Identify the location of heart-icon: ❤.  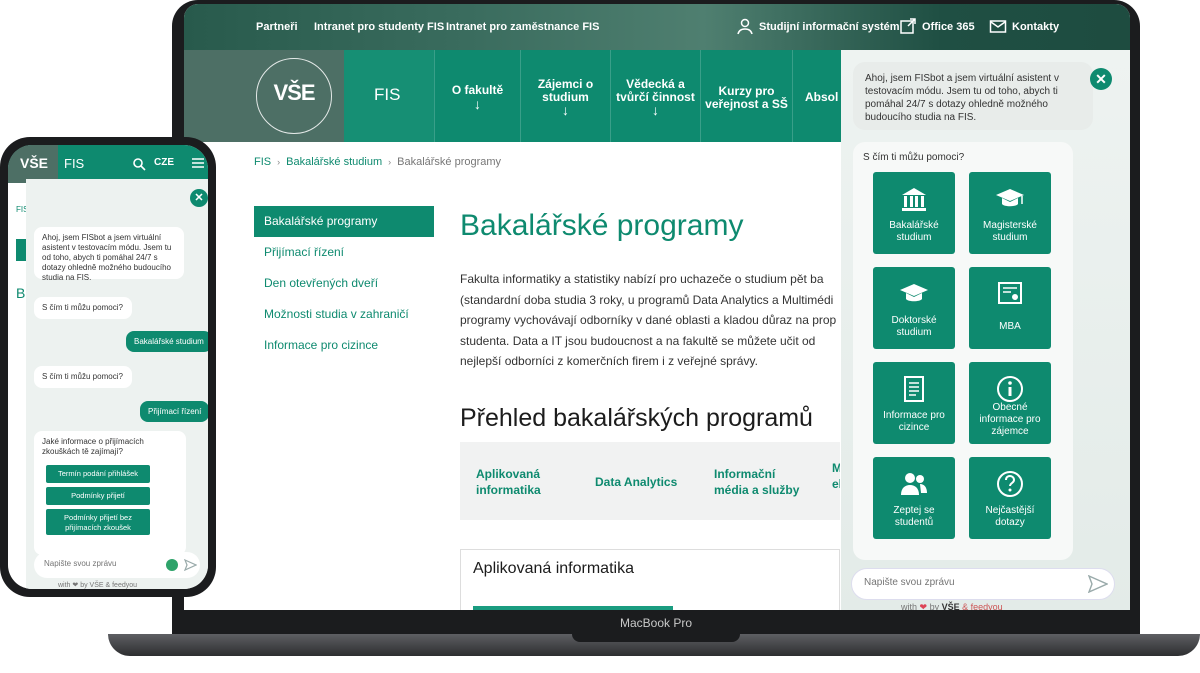
(923, 606).